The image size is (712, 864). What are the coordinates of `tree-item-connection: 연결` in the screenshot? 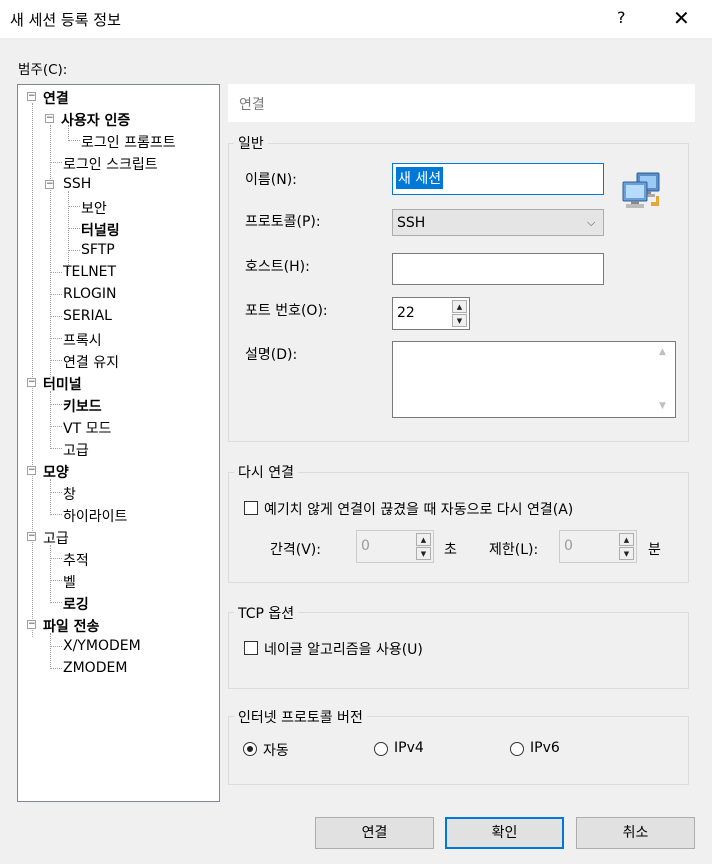 It's located at (56, 98).